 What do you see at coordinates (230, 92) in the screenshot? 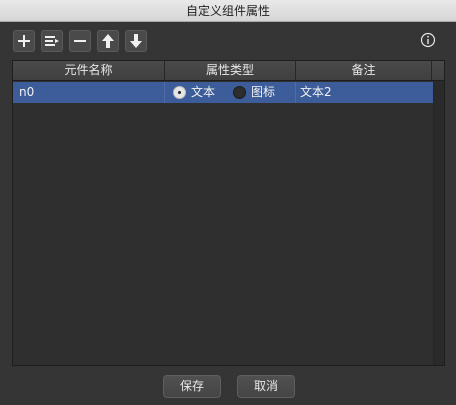
I see `cell-type: 文本 图标` at bounding box center [230, 92].